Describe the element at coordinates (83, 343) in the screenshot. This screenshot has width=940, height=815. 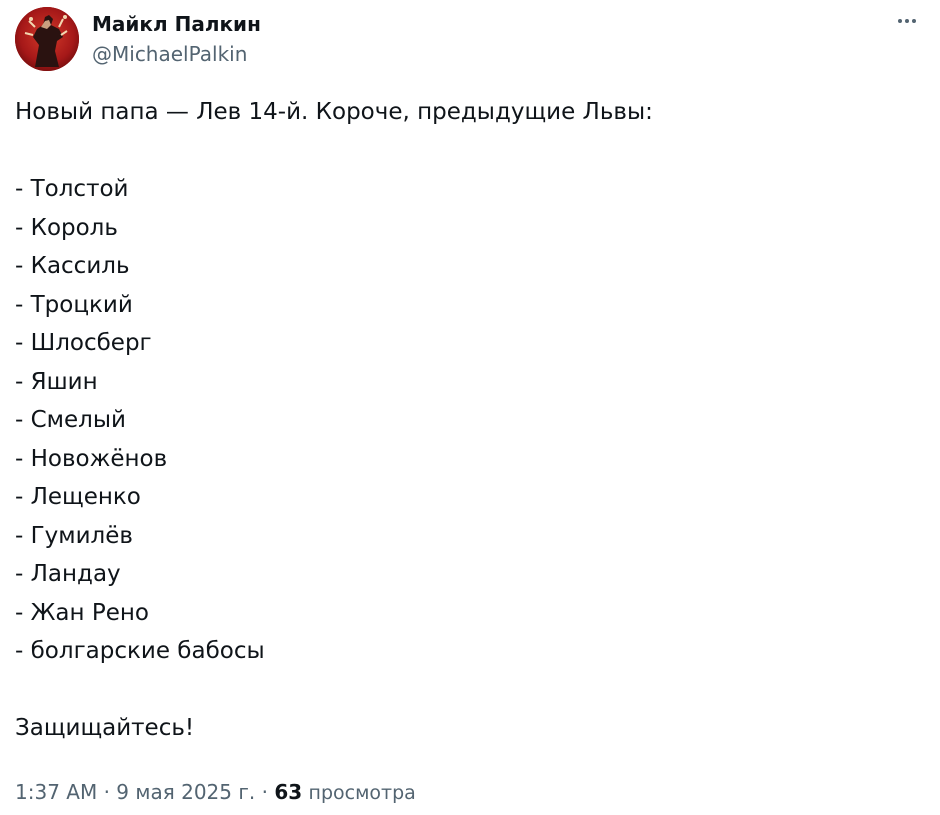
I see `list-item: - Шлосберг` at that location.